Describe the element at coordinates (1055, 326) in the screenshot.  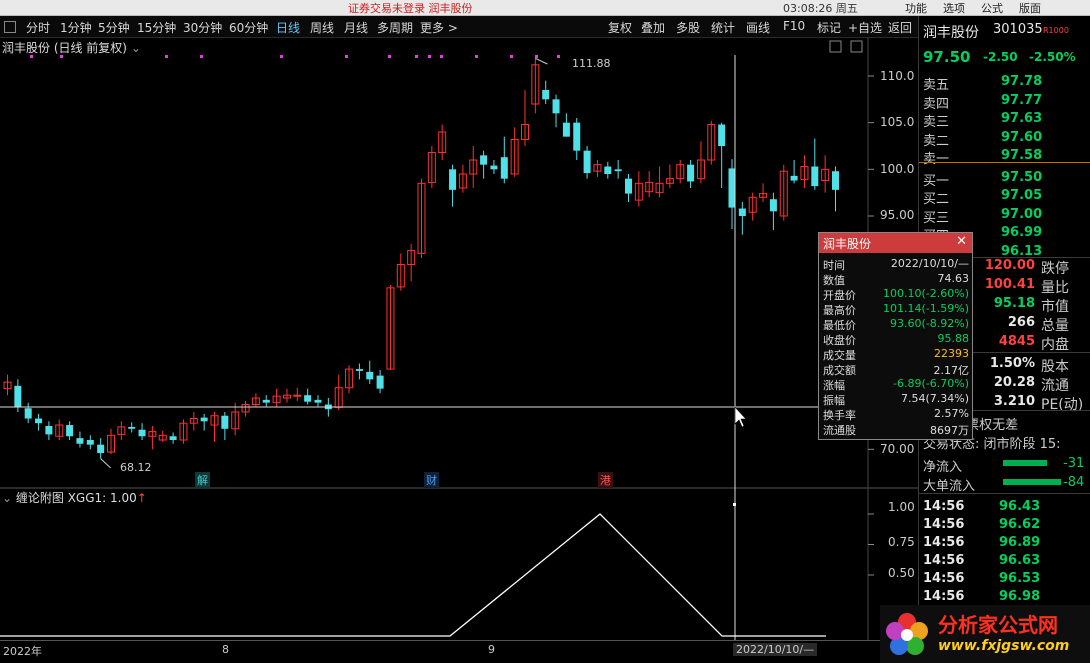
I see `stat-label: 总量` at that location.